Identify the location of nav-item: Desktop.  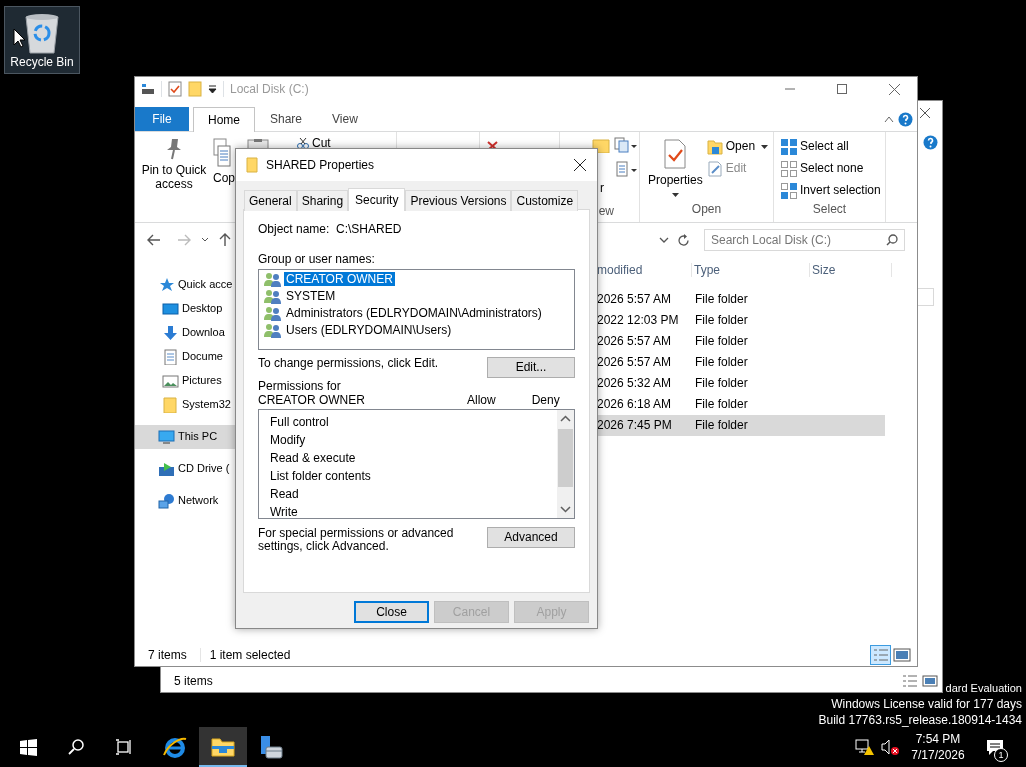
(186, 309).